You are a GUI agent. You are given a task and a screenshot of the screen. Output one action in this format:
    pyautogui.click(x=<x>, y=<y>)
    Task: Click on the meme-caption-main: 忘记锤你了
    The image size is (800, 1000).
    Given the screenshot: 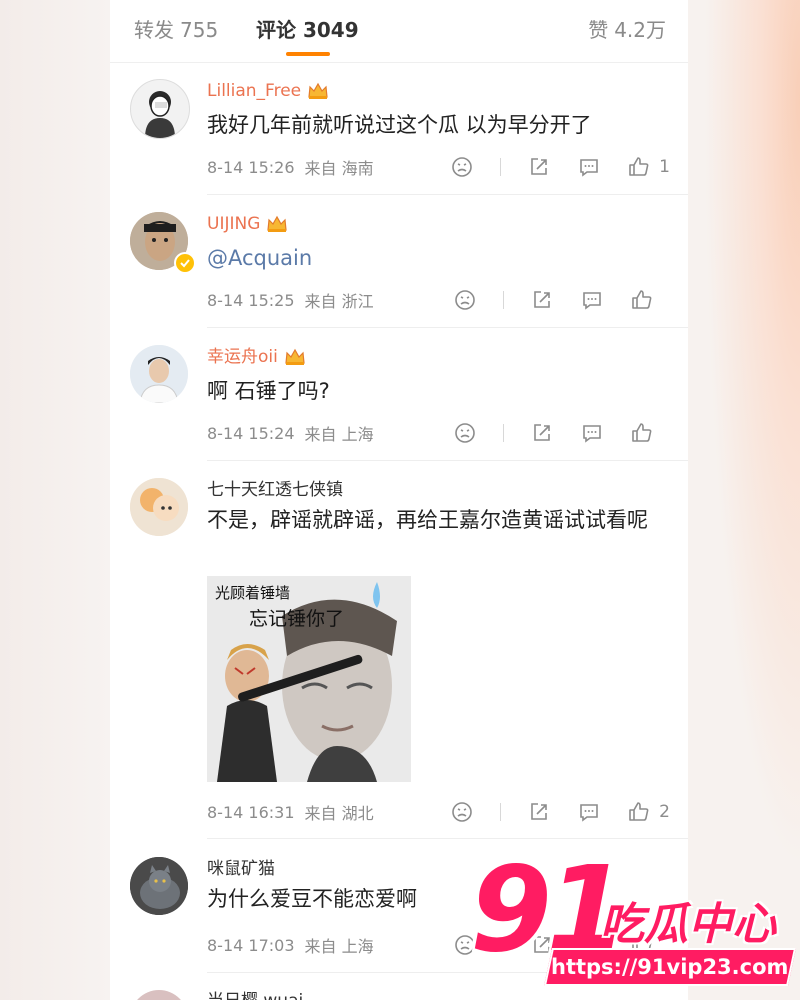 What is the action you would take?
    pyautogui.click(x=297, y=619)
    